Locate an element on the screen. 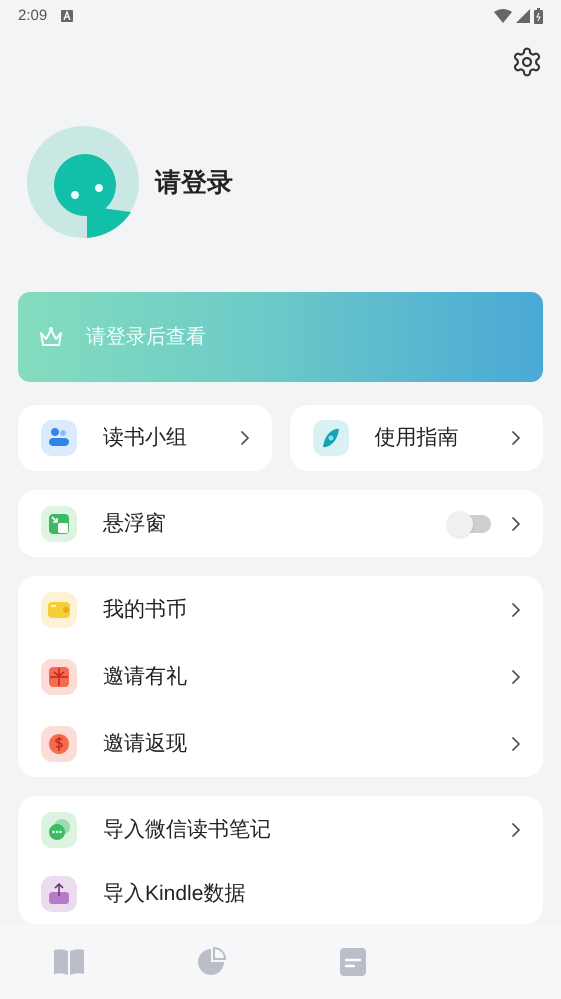 The width and height of the screenshot is (561, 999). settings-icon is located at coordinates (527, 62).